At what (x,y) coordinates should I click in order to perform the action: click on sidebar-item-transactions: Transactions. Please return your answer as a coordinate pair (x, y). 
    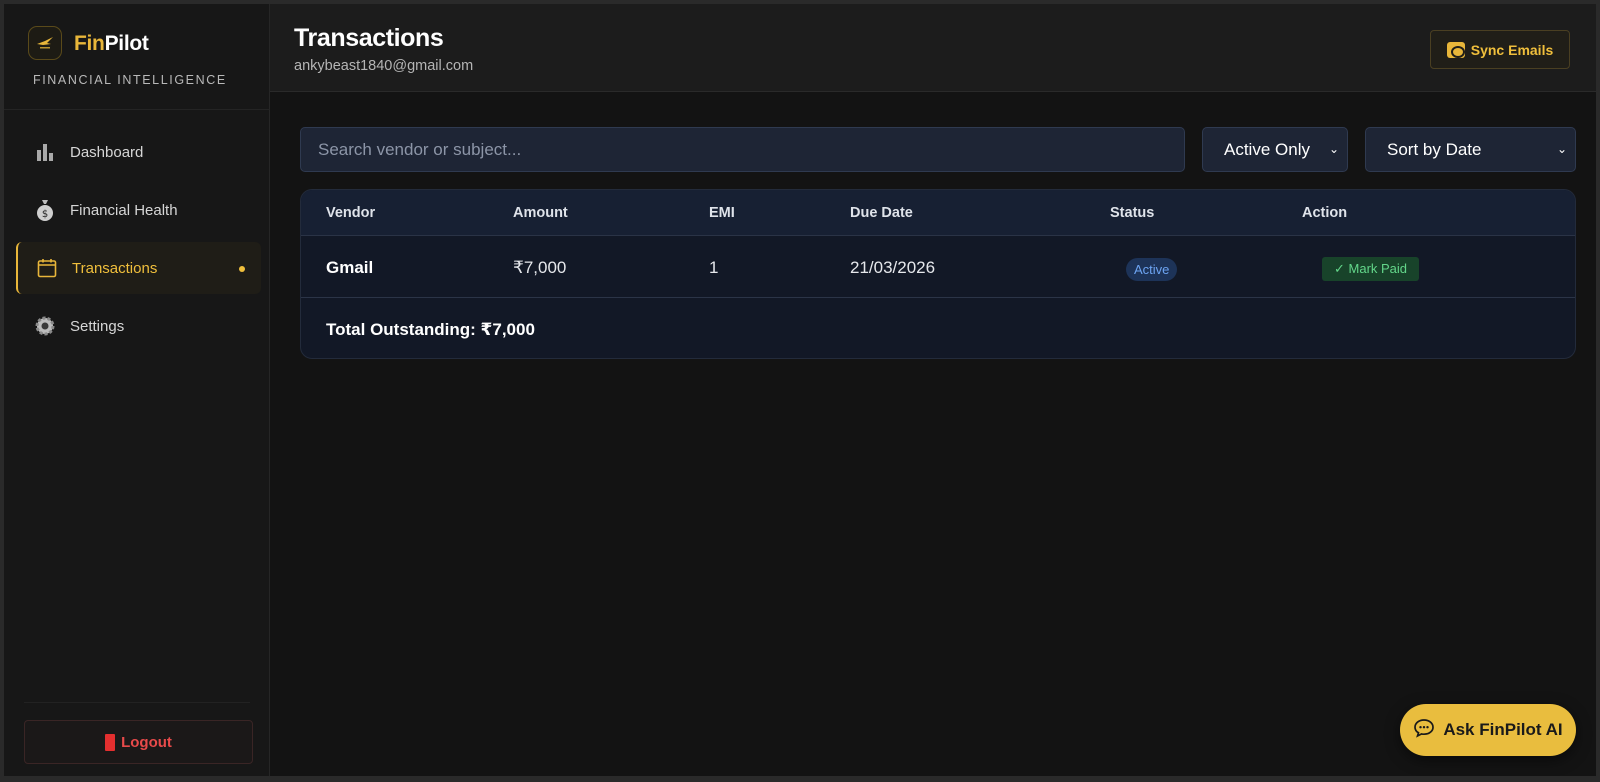
    Looking at the image, I should click on (138, 268).